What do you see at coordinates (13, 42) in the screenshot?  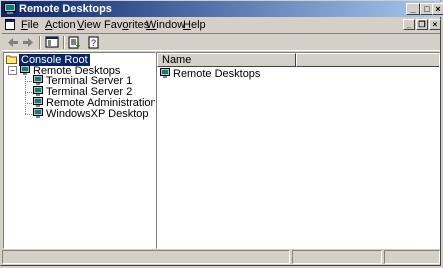 I see `back-arrow-icon` at bounding box center [13, 42].